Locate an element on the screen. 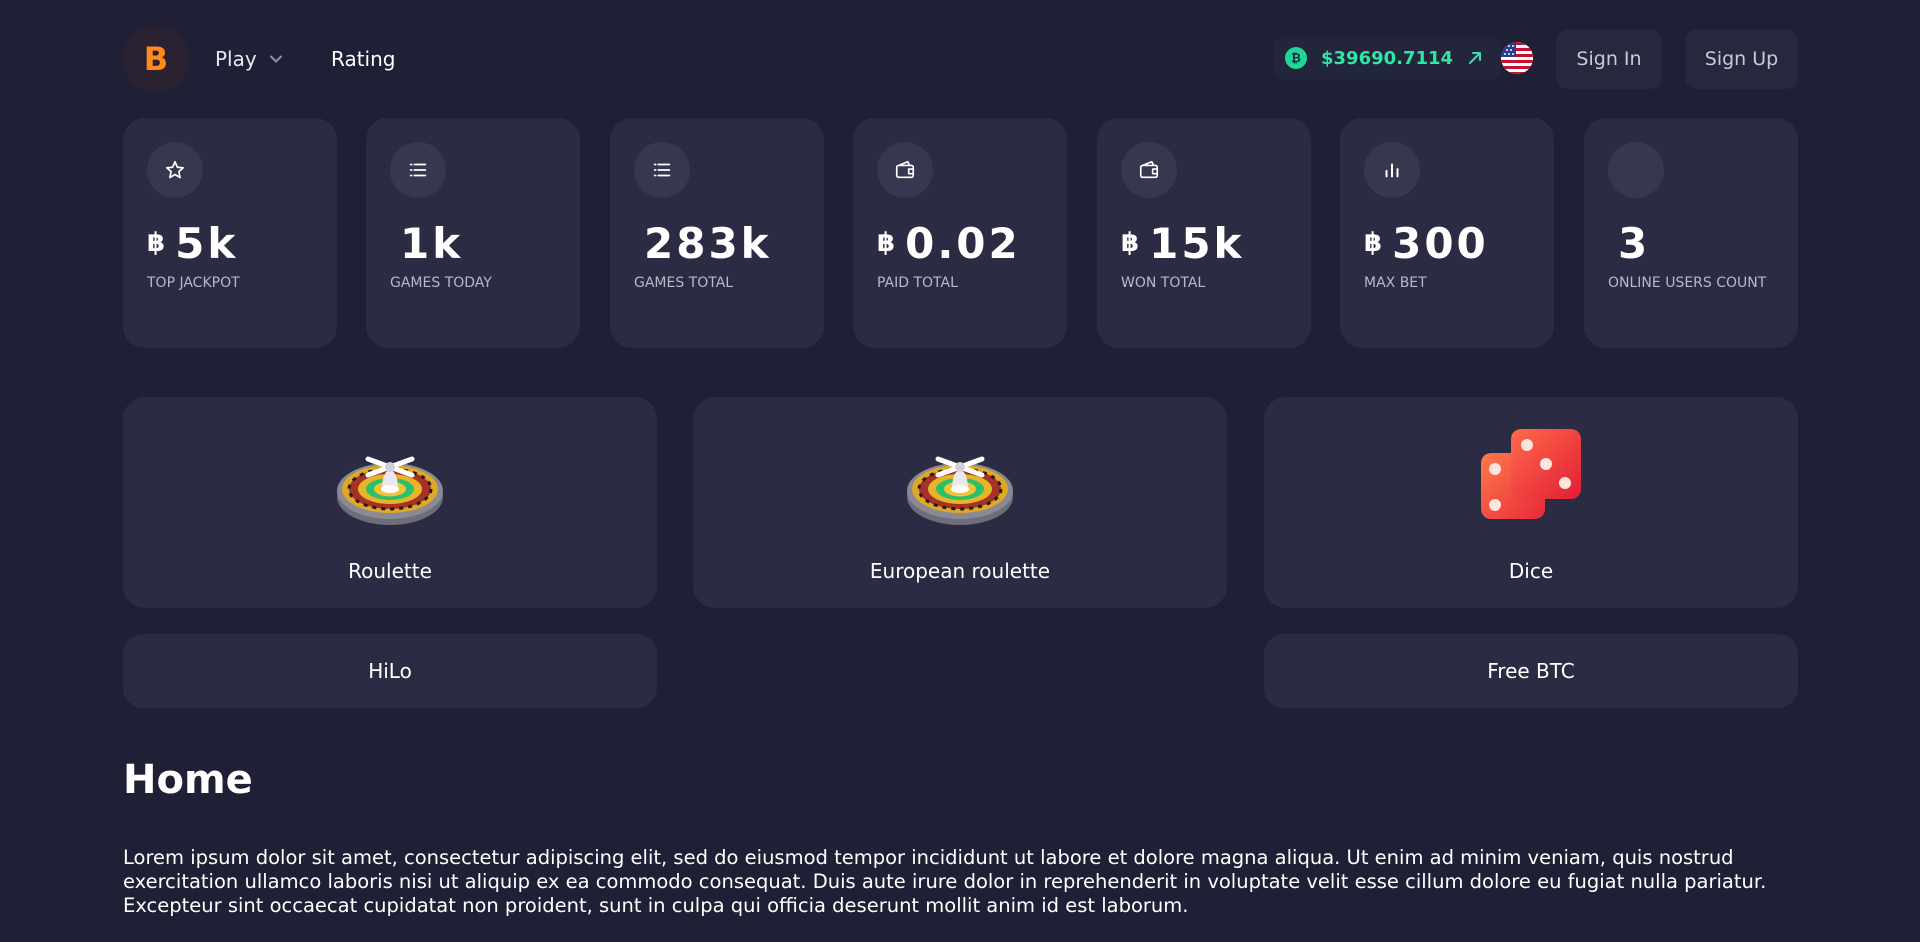 Image resolution: width=1920 pixels, height=942 pixels. stat-value: ฿ 15k is located at coordinates (1182, 243).